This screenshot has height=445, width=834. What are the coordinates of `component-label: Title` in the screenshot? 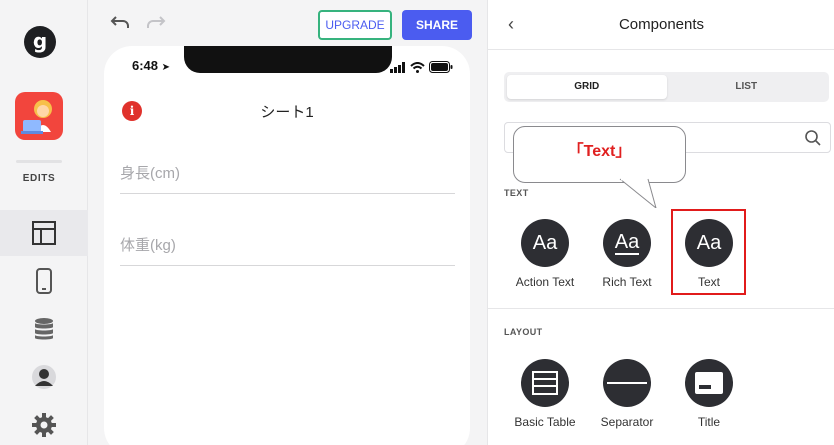 It's located at (709, 422).